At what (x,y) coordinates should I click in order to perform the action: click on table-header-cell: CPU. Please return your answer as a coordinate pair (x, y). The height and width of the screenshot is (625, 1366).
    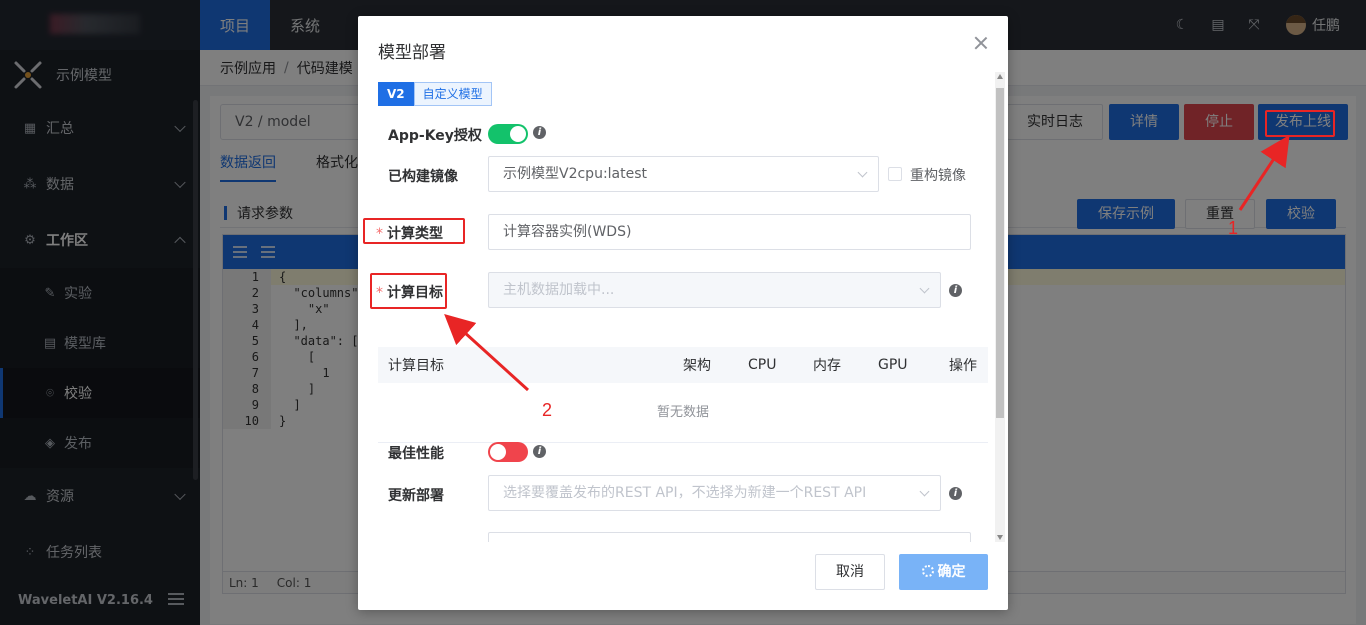
    Looking at the image, I should click on (762, 365).